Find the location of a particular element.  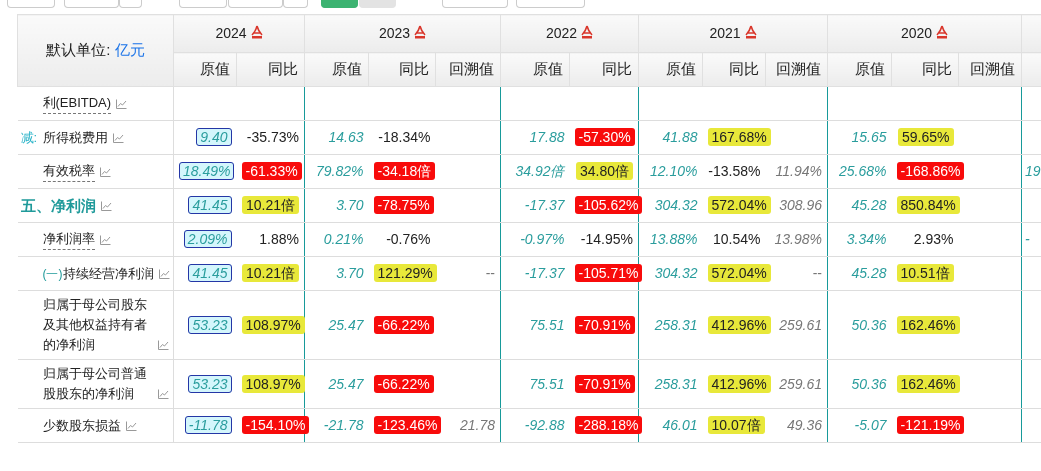

value-text: 19 is located at coordinates (1033, 171).